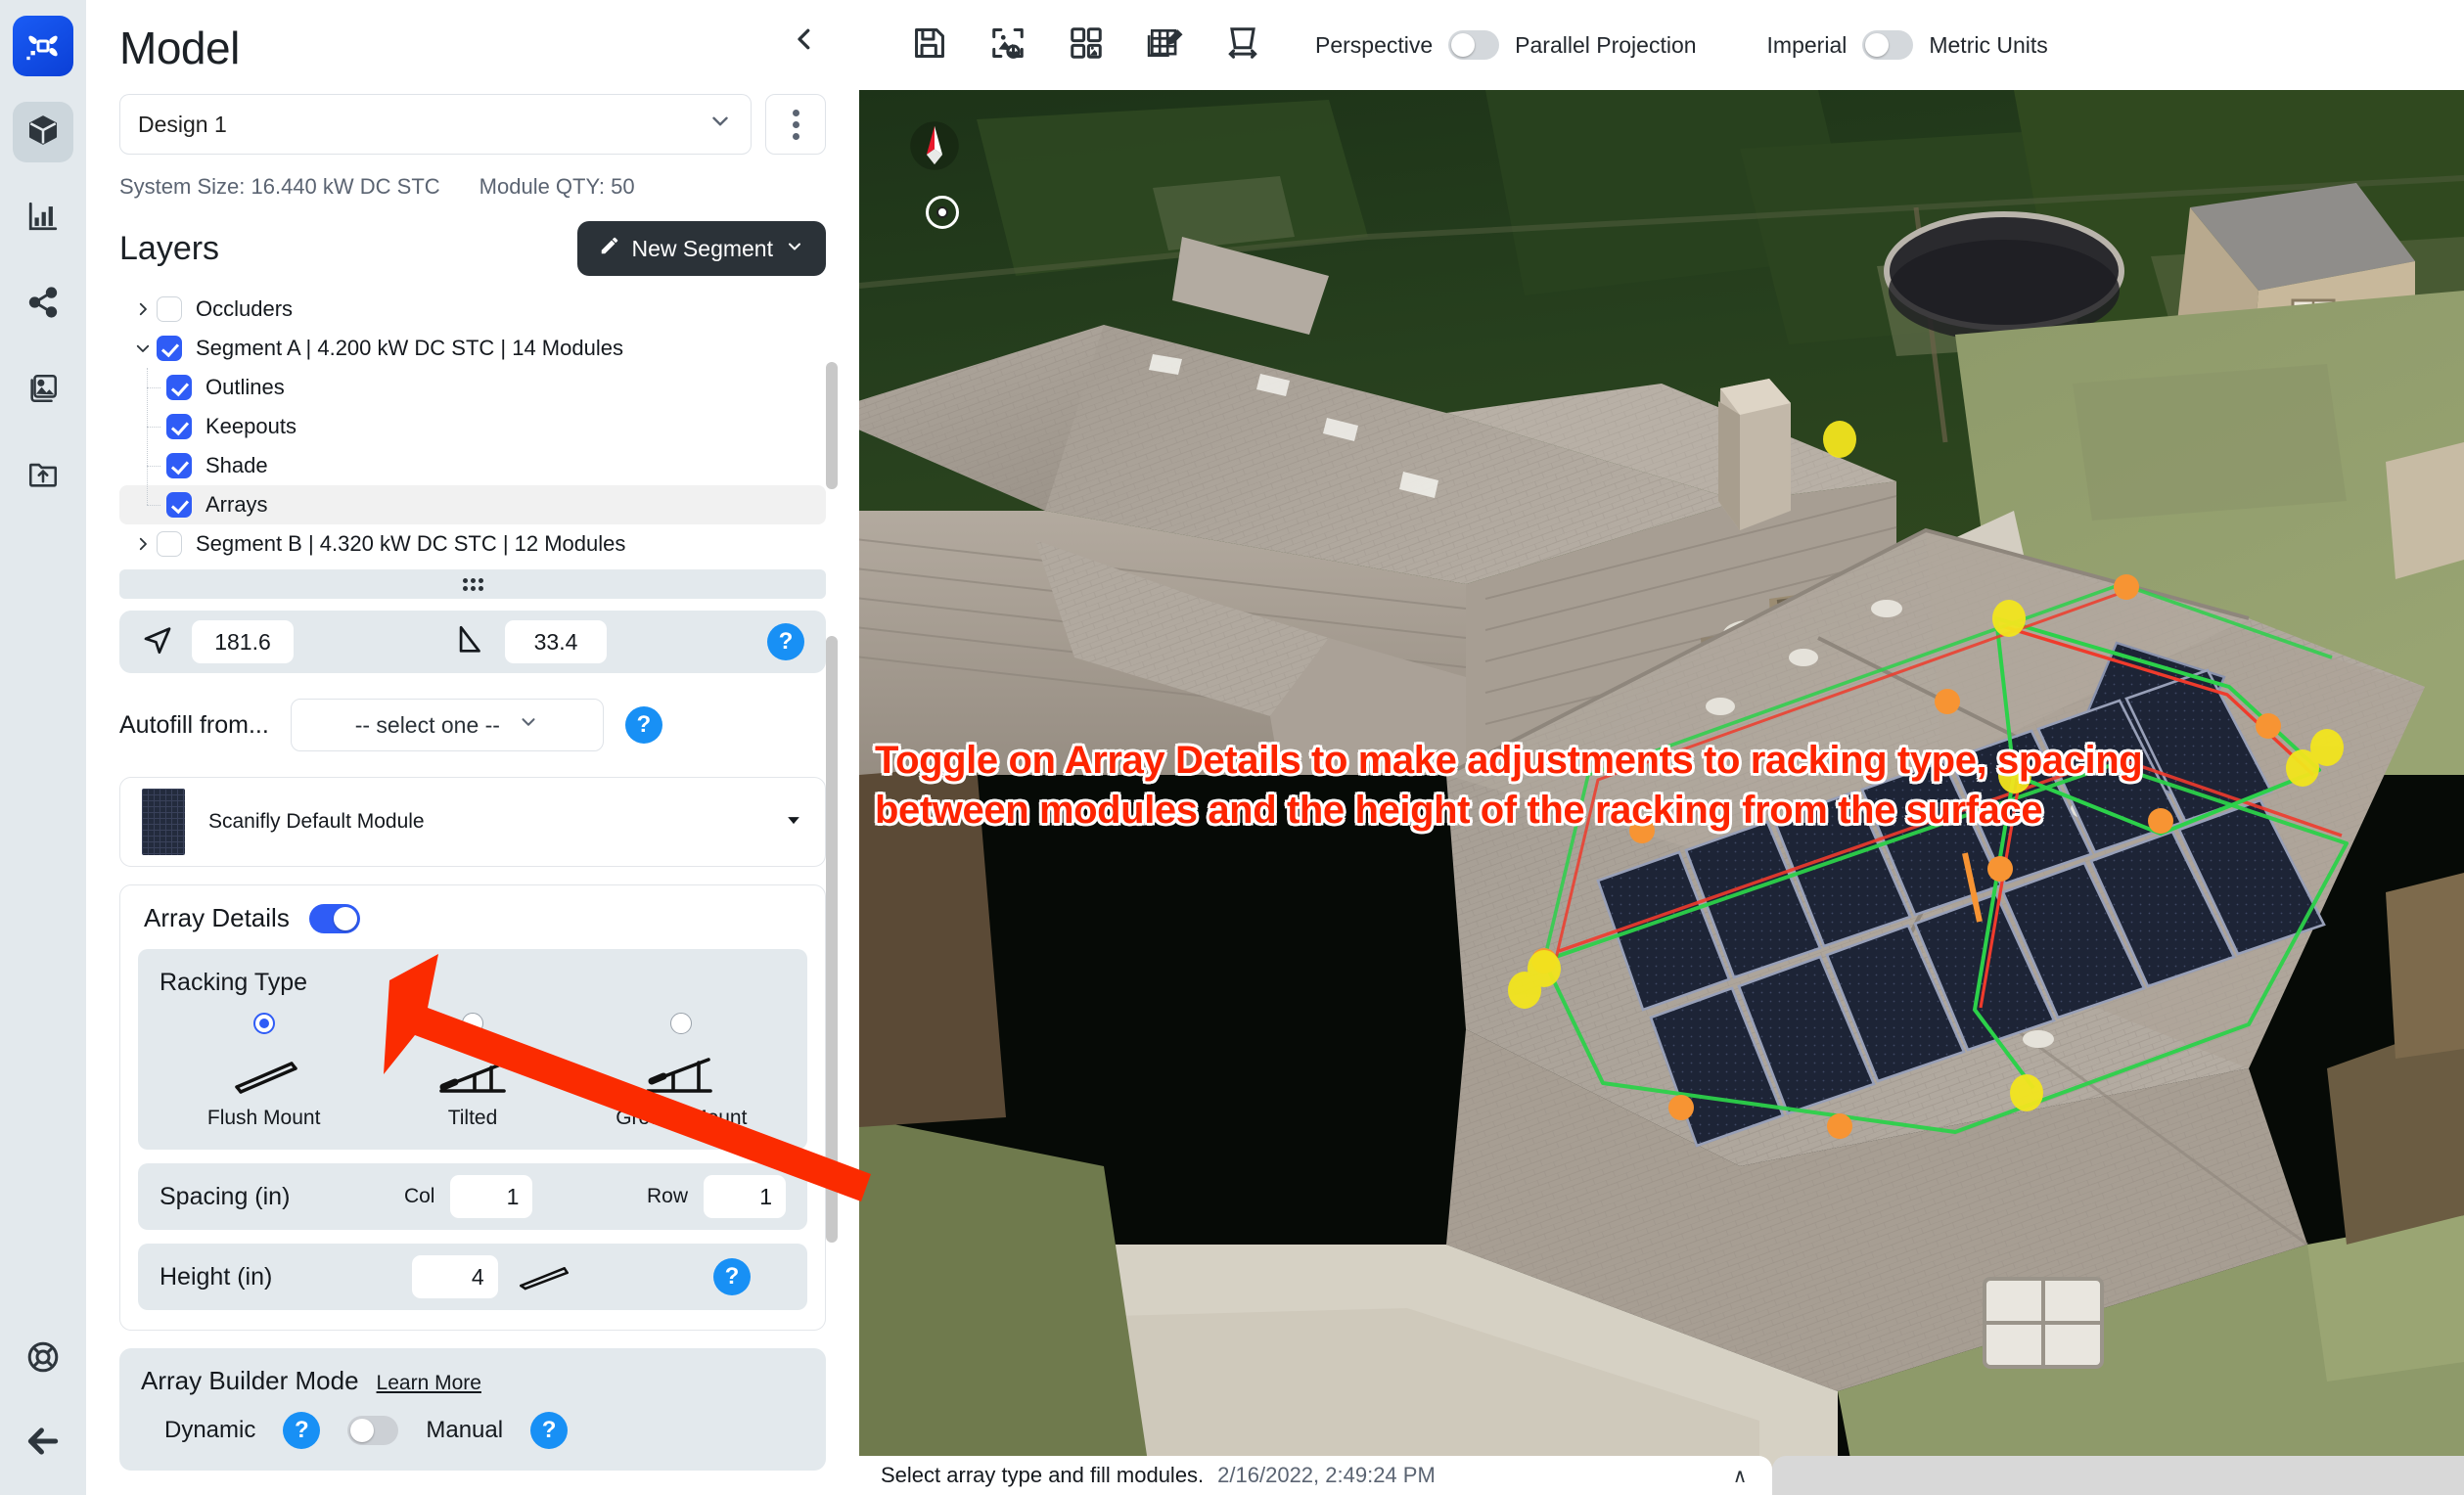  I want to click on annotate-grid-icon, so click(1164, 45).